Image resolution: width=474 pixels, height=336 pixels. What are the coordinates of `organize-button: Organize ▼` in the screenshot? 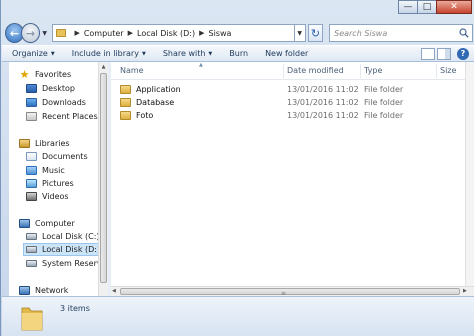 It's located at (33, 53).